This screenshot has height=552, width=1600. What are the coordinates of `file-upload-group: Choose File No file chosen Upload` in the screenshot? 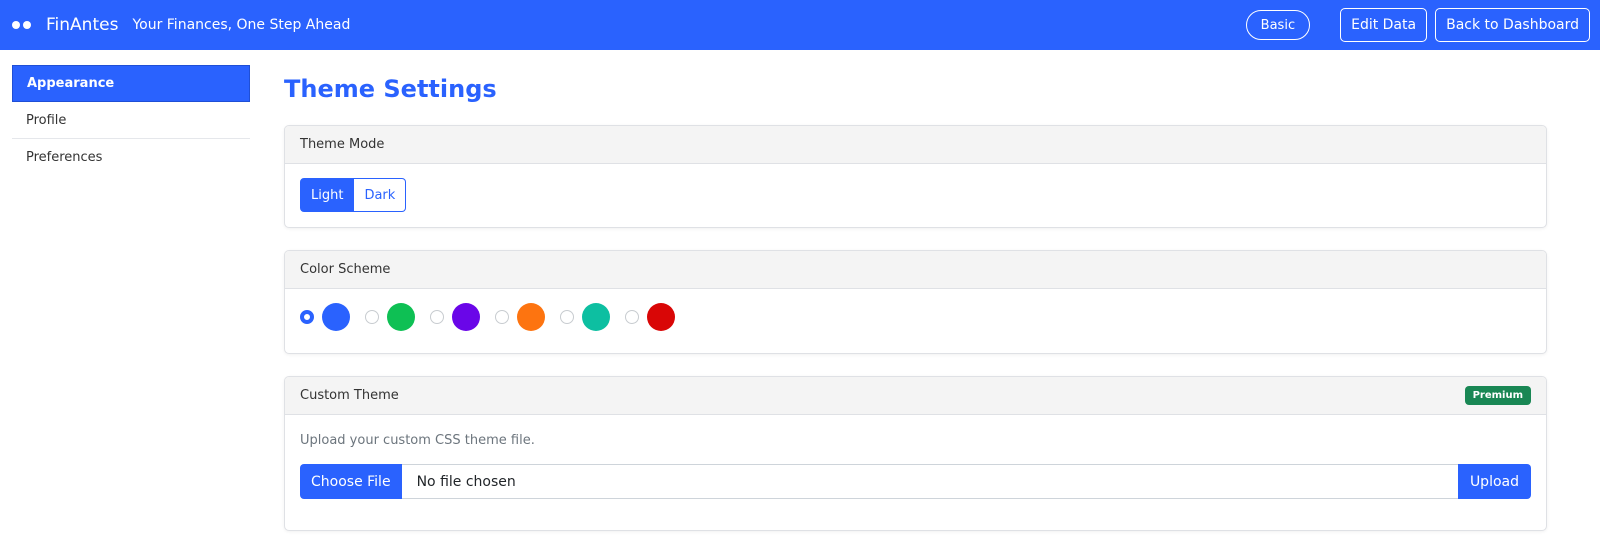 It's located at (915, 481).